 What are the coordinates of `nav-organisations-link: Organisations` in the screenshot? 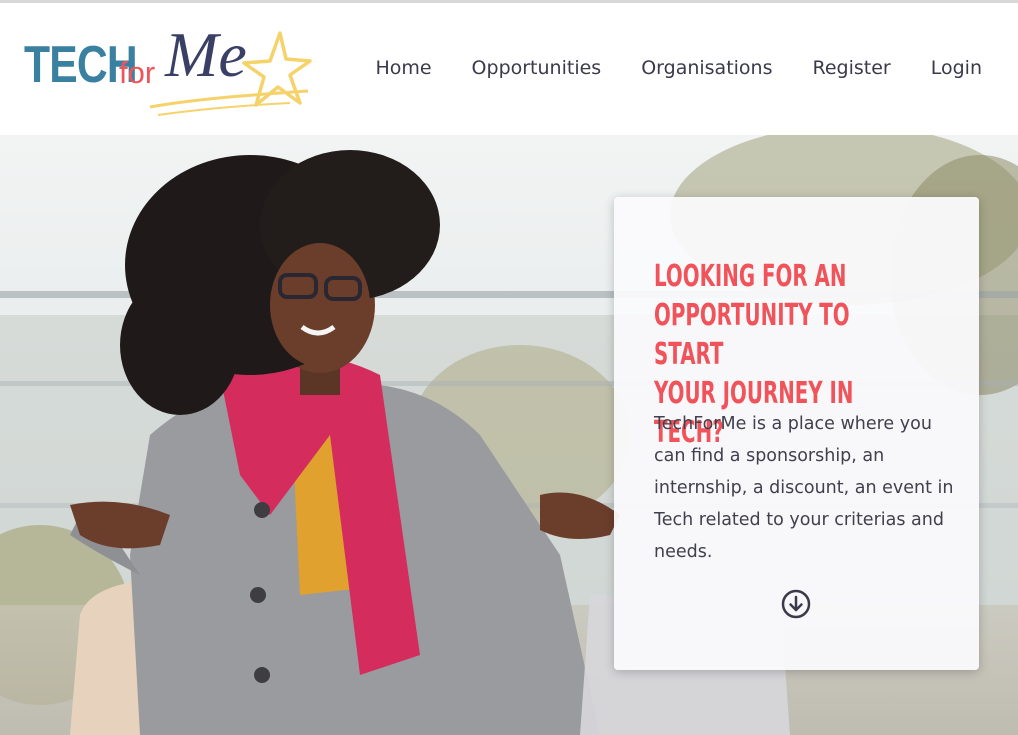 It's located at (706, 68).